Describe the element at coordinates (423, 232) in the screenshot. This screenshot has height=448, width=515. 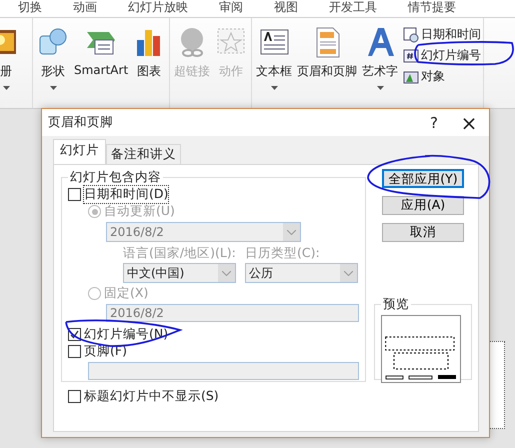
I see `dialog-button: 取消` at that location.